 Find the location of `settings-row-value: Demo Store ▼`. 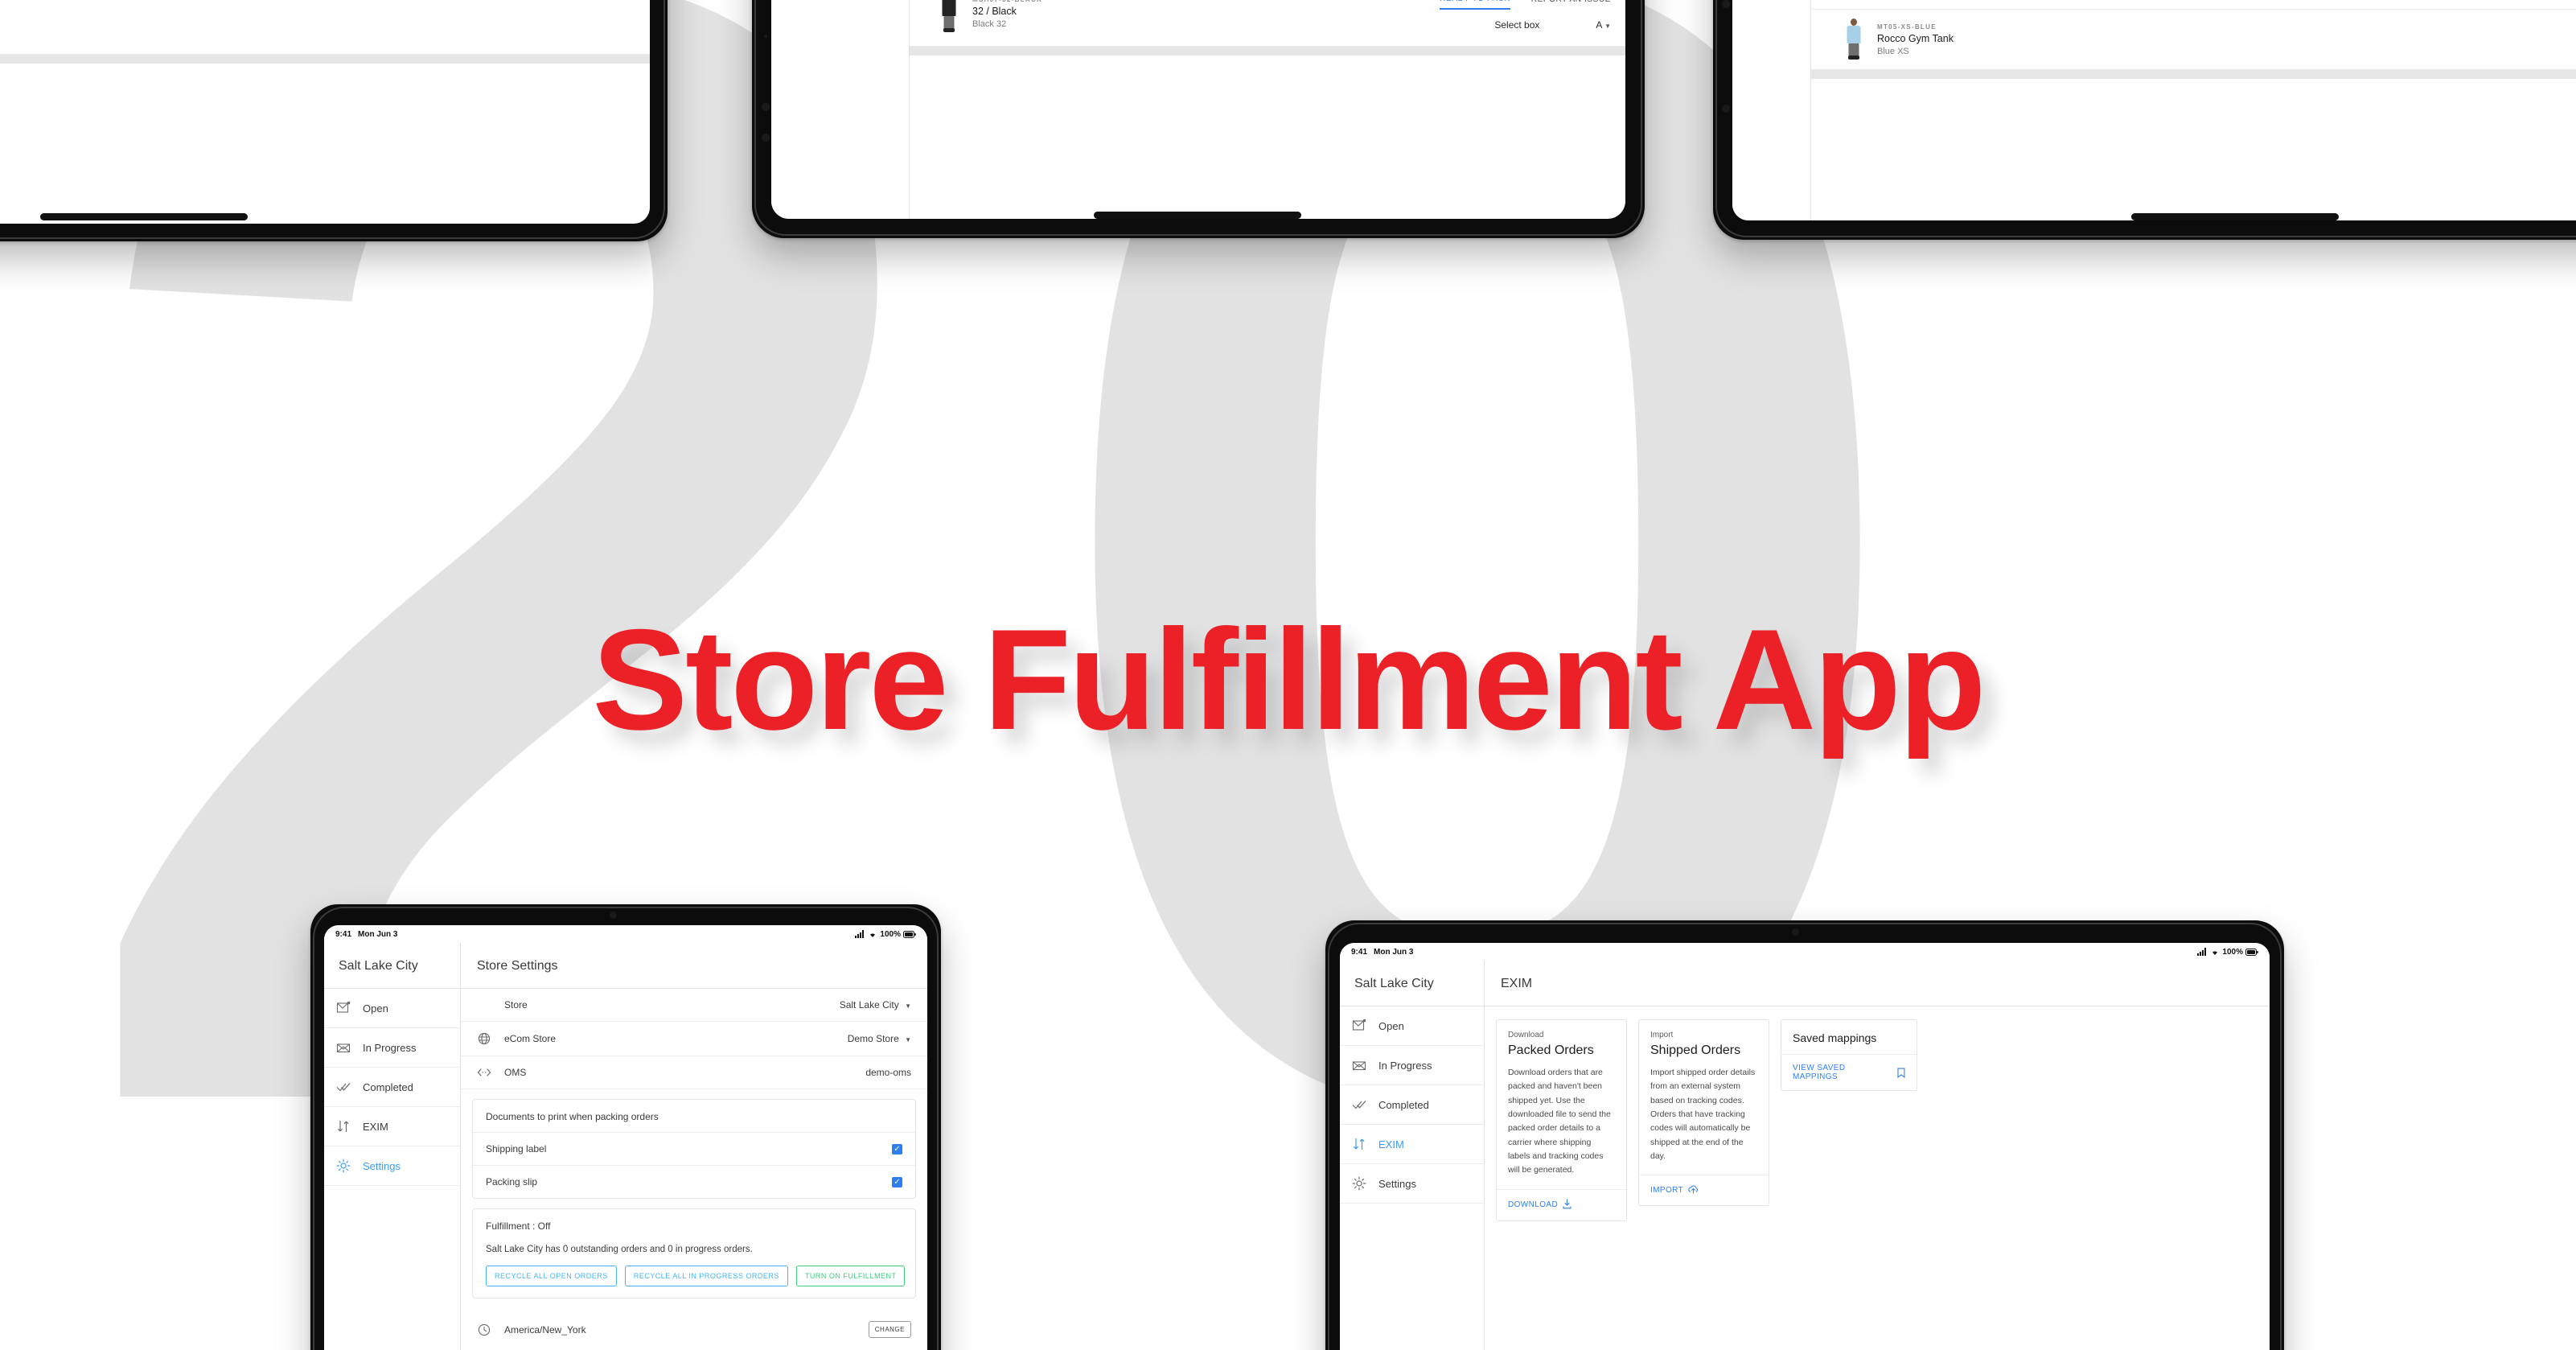

settings-row-value: Demo Store ▼ is located at coordinates (879, 1039).